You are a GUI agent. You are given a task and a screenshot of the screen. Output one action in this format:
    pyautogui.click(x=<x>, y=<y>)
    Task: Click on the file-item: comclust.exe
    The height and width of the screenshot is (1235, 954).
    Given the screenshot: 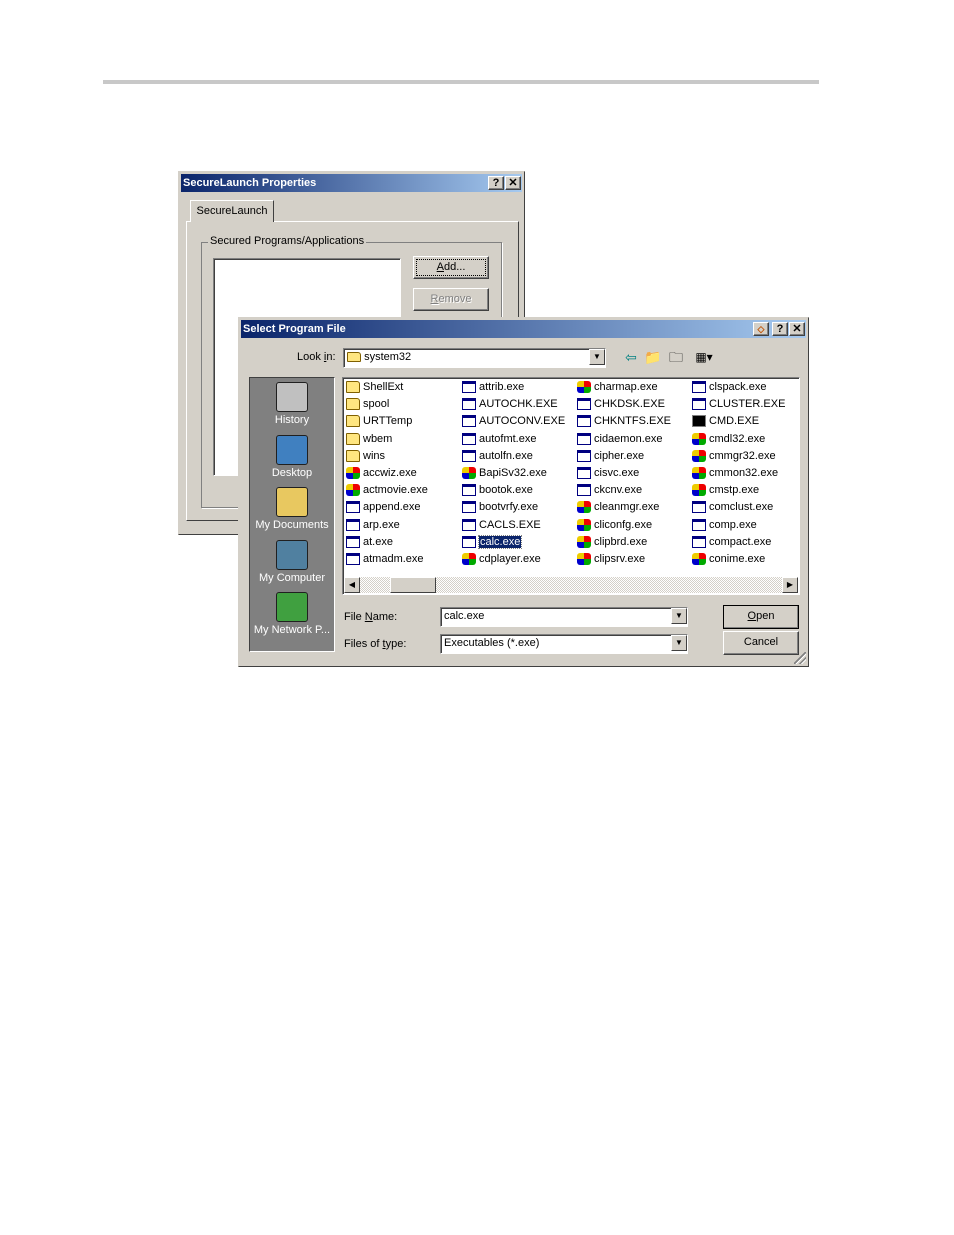 What is the action you would take?
    pyautogui.click(x=738, y=507)
    